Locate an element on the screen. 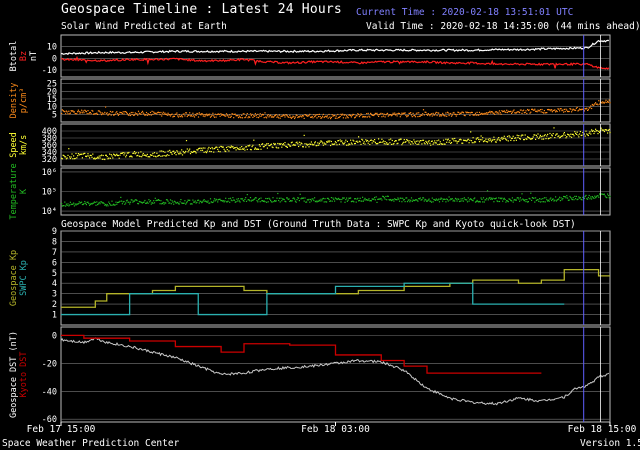 This screenshot has height=450, width=640. y-tick-label: 320 is located at coordinates (49, 160).